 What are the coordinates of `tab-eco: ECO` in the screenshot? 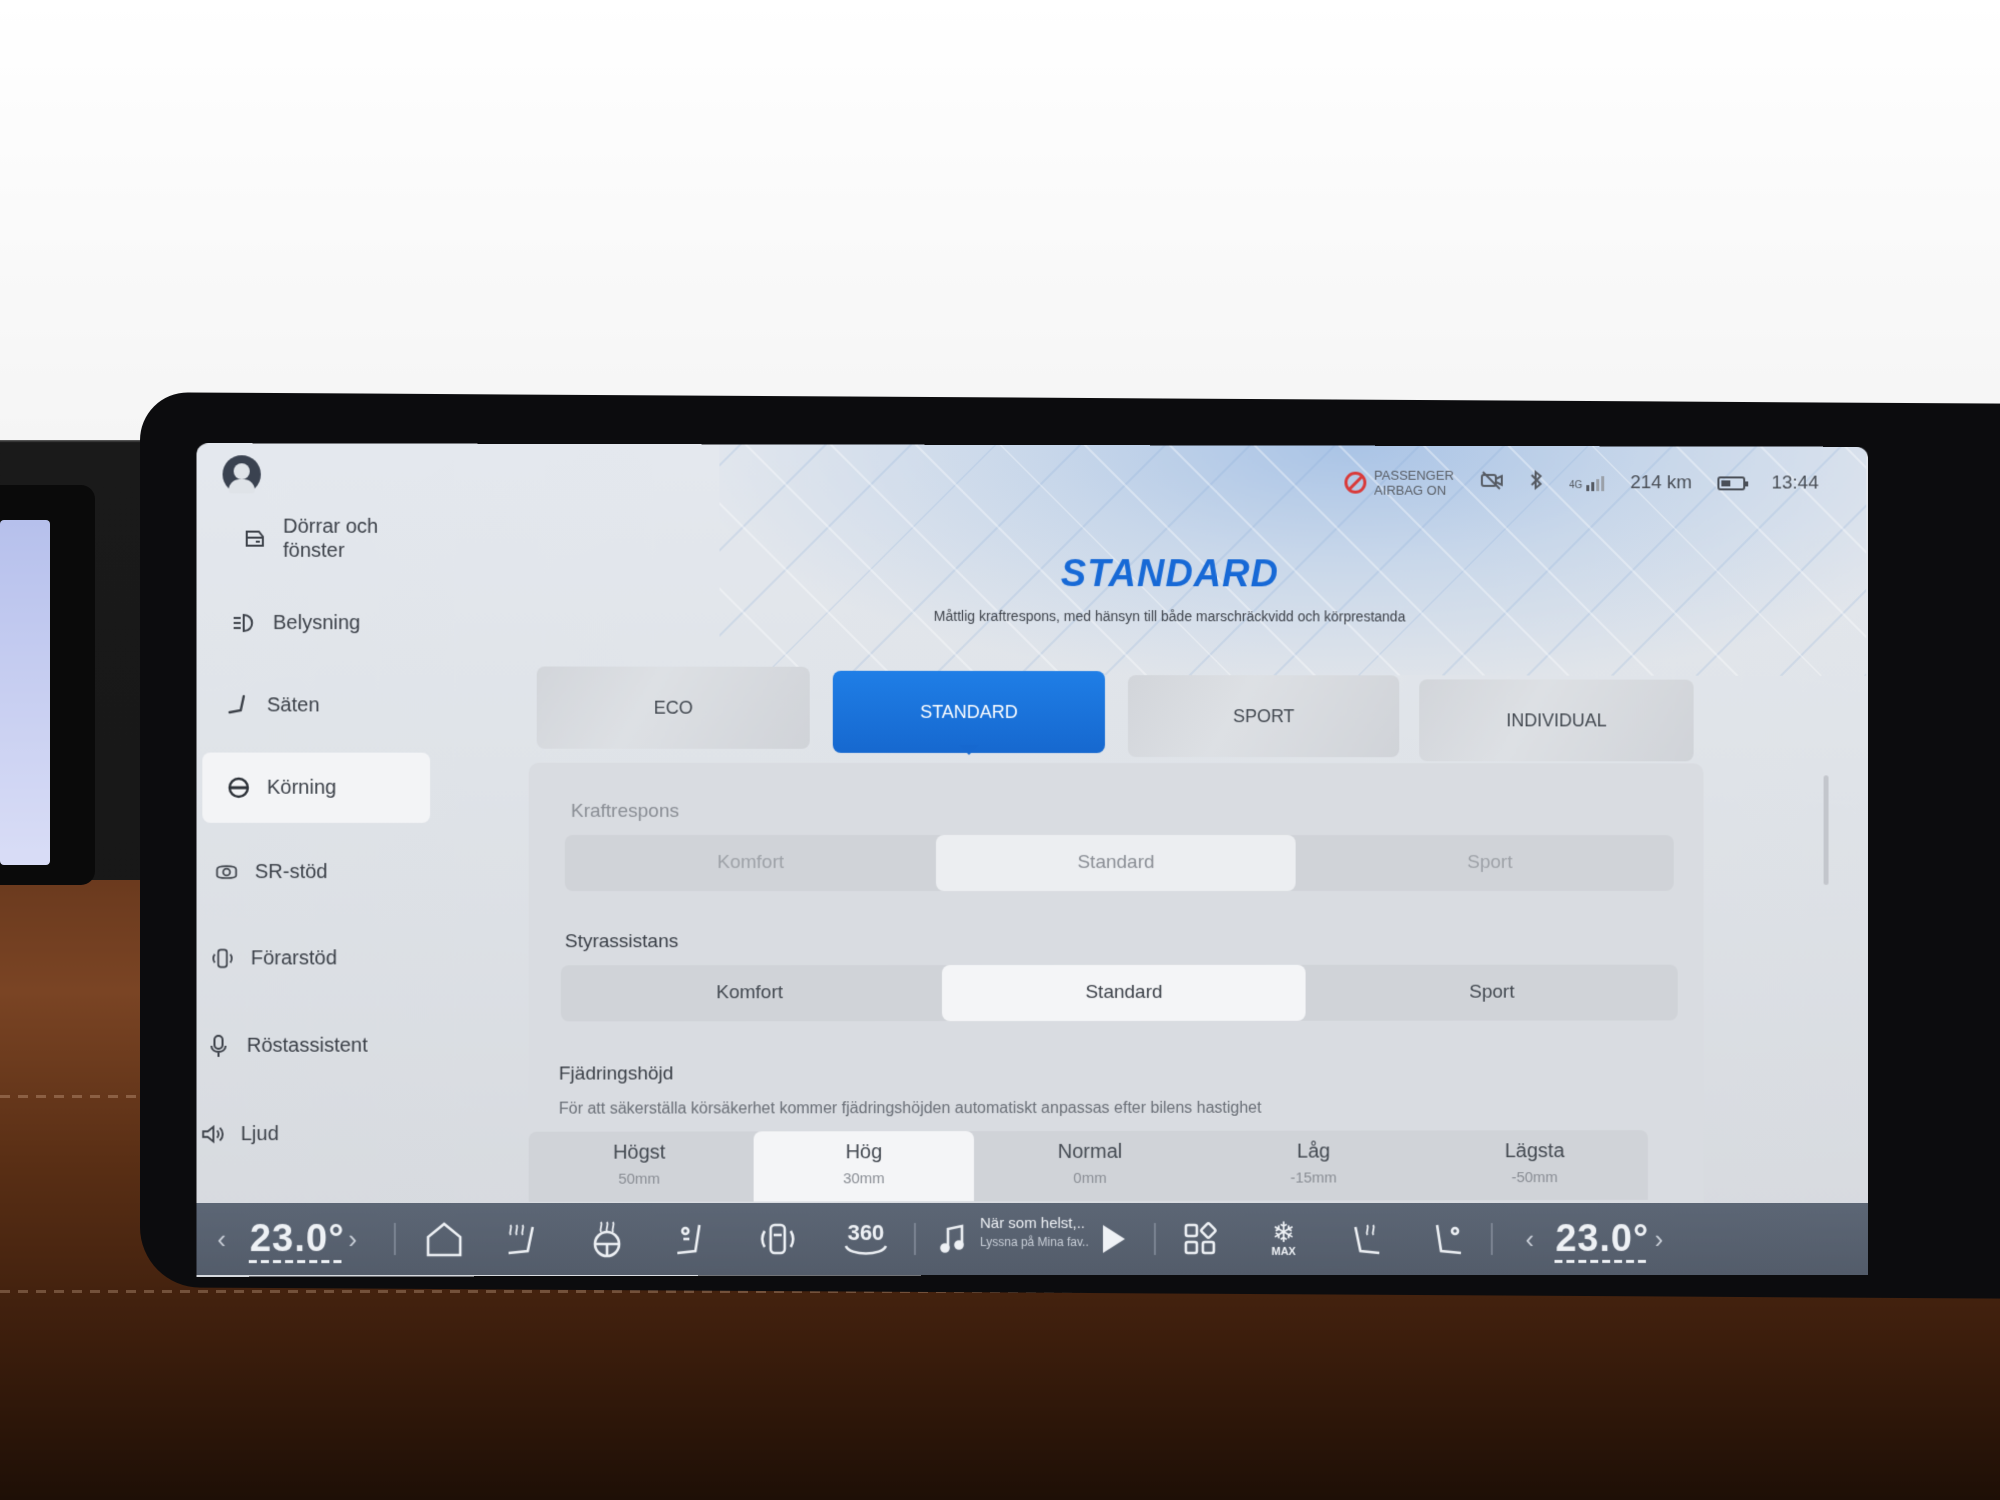 It's located at (673, 707).